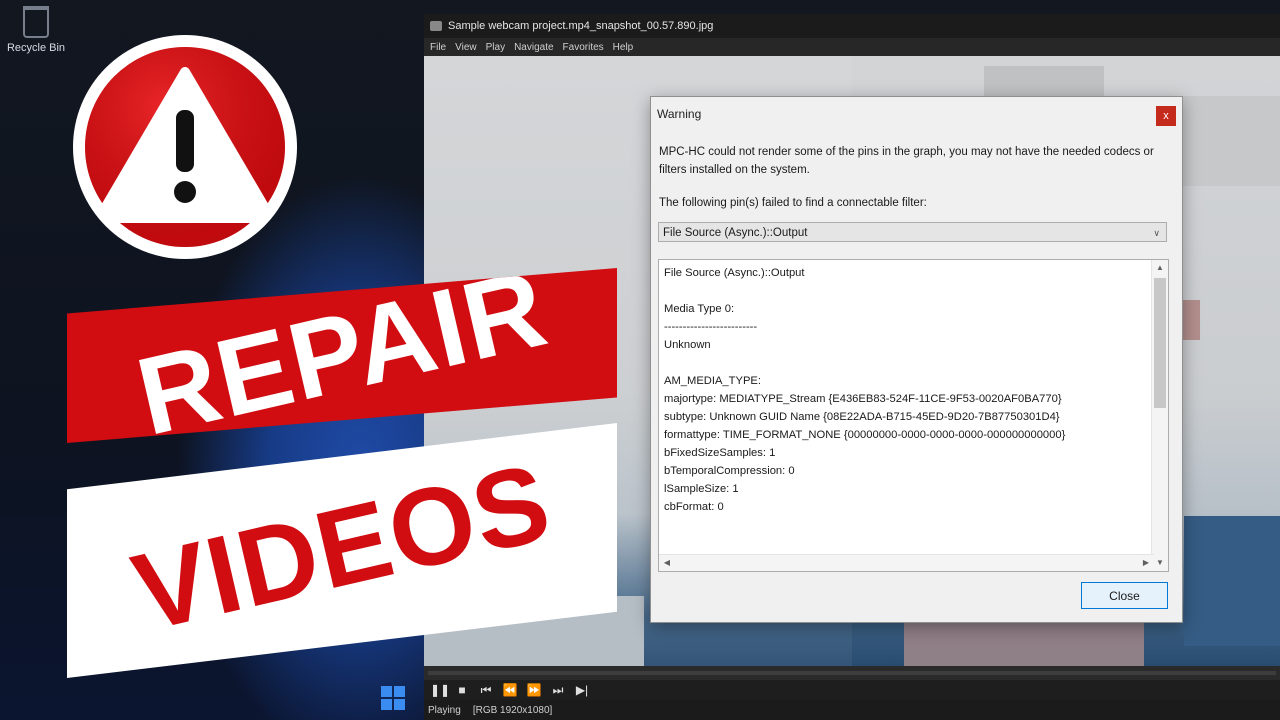  Describe the element at coordinates (558, 690) in the screenshot. I see `next-icon: ⏭` at that location.